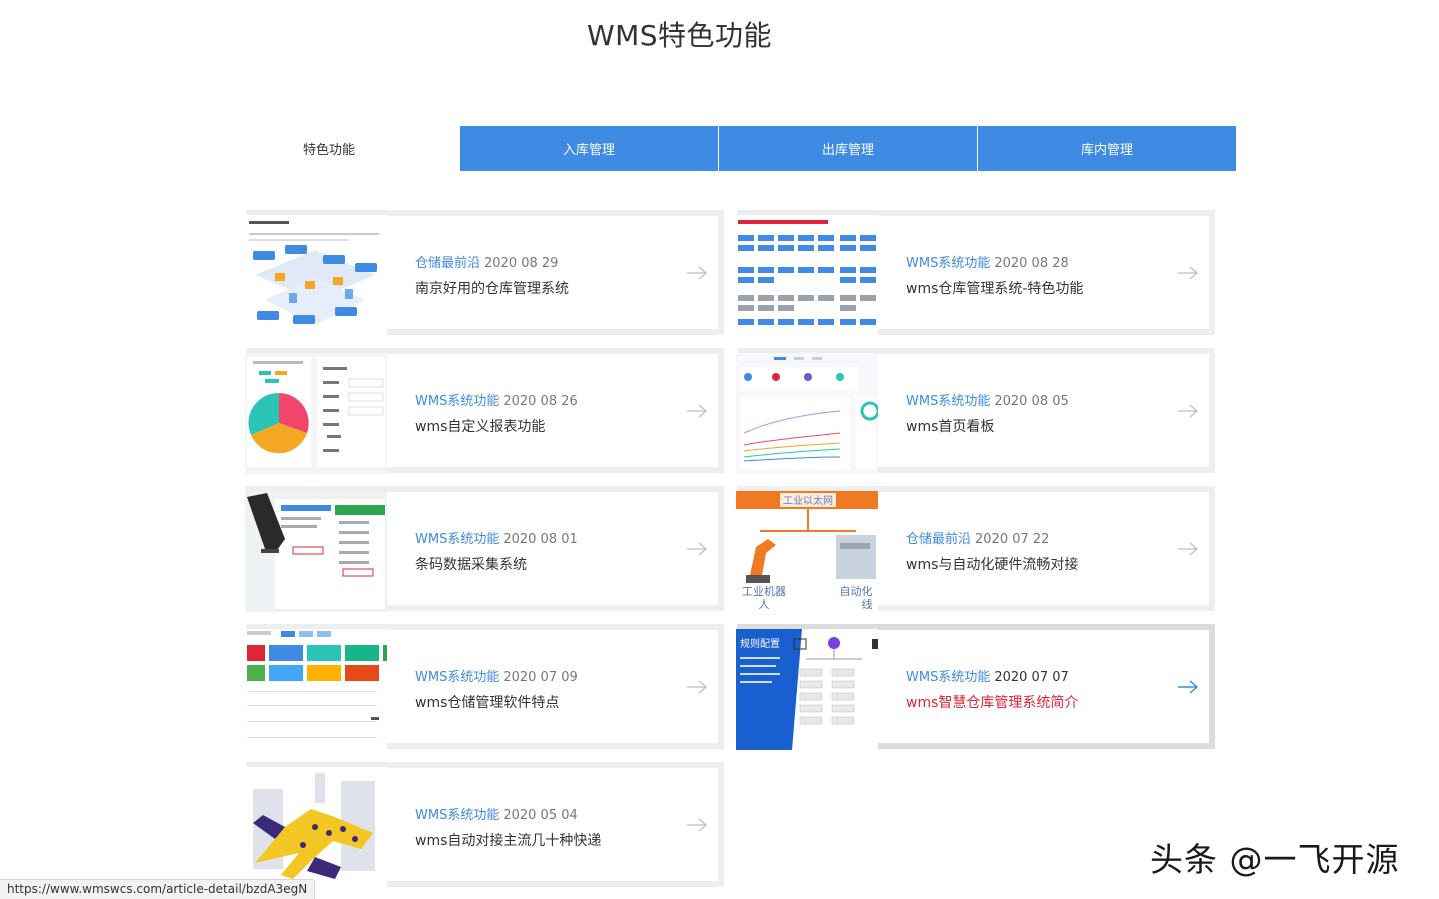 The height and width of the screenshot is (899, 1439). Describe the element at coordinates (588, 148) in the screenshot. I see `tab-inbound: 入库管理` at that location.